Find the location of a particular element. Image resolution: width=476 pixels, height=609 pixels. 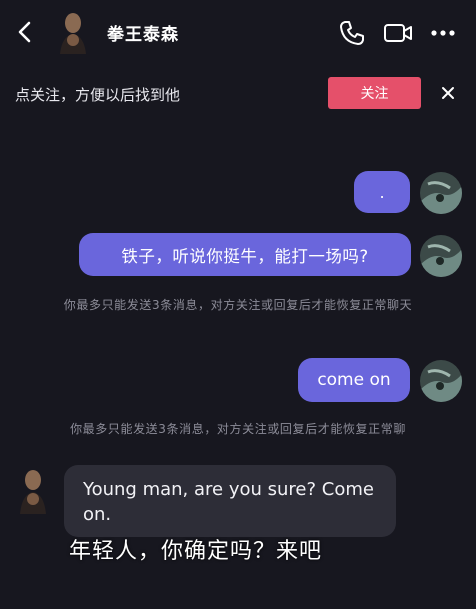

more-icon is located at coordinates (443, 33).